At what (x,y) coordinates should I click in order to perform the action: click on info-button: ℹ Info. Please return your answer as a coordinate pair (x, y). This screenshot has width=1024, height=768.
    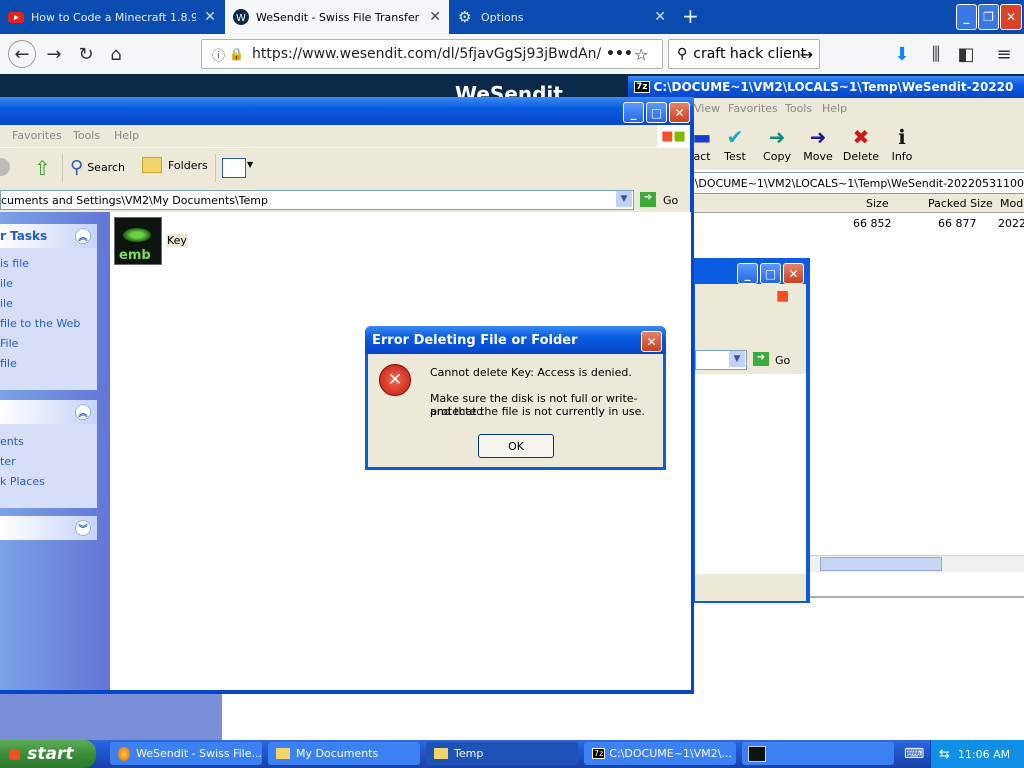
    Looking at the image, I should click on (902, 143).